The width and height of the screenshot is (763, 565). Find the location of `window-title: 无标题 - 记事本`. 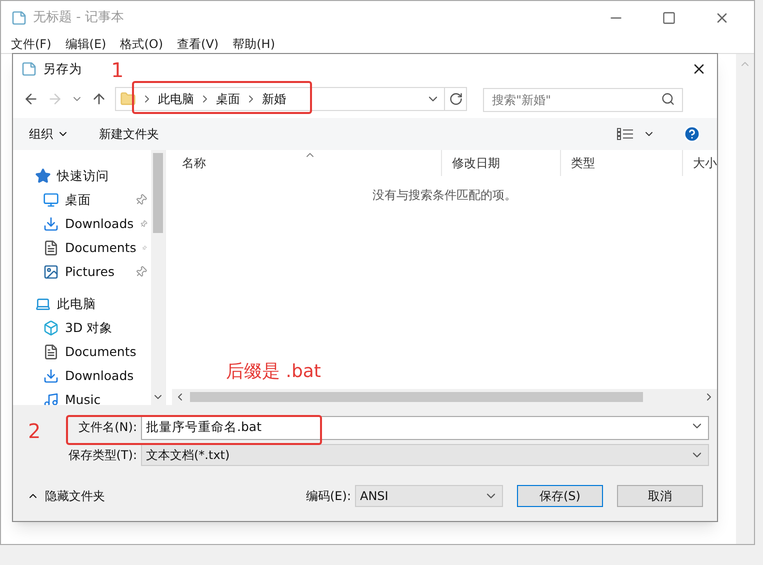

window-title: 无标题 - 记事本 is located at coordinates (78, 18).